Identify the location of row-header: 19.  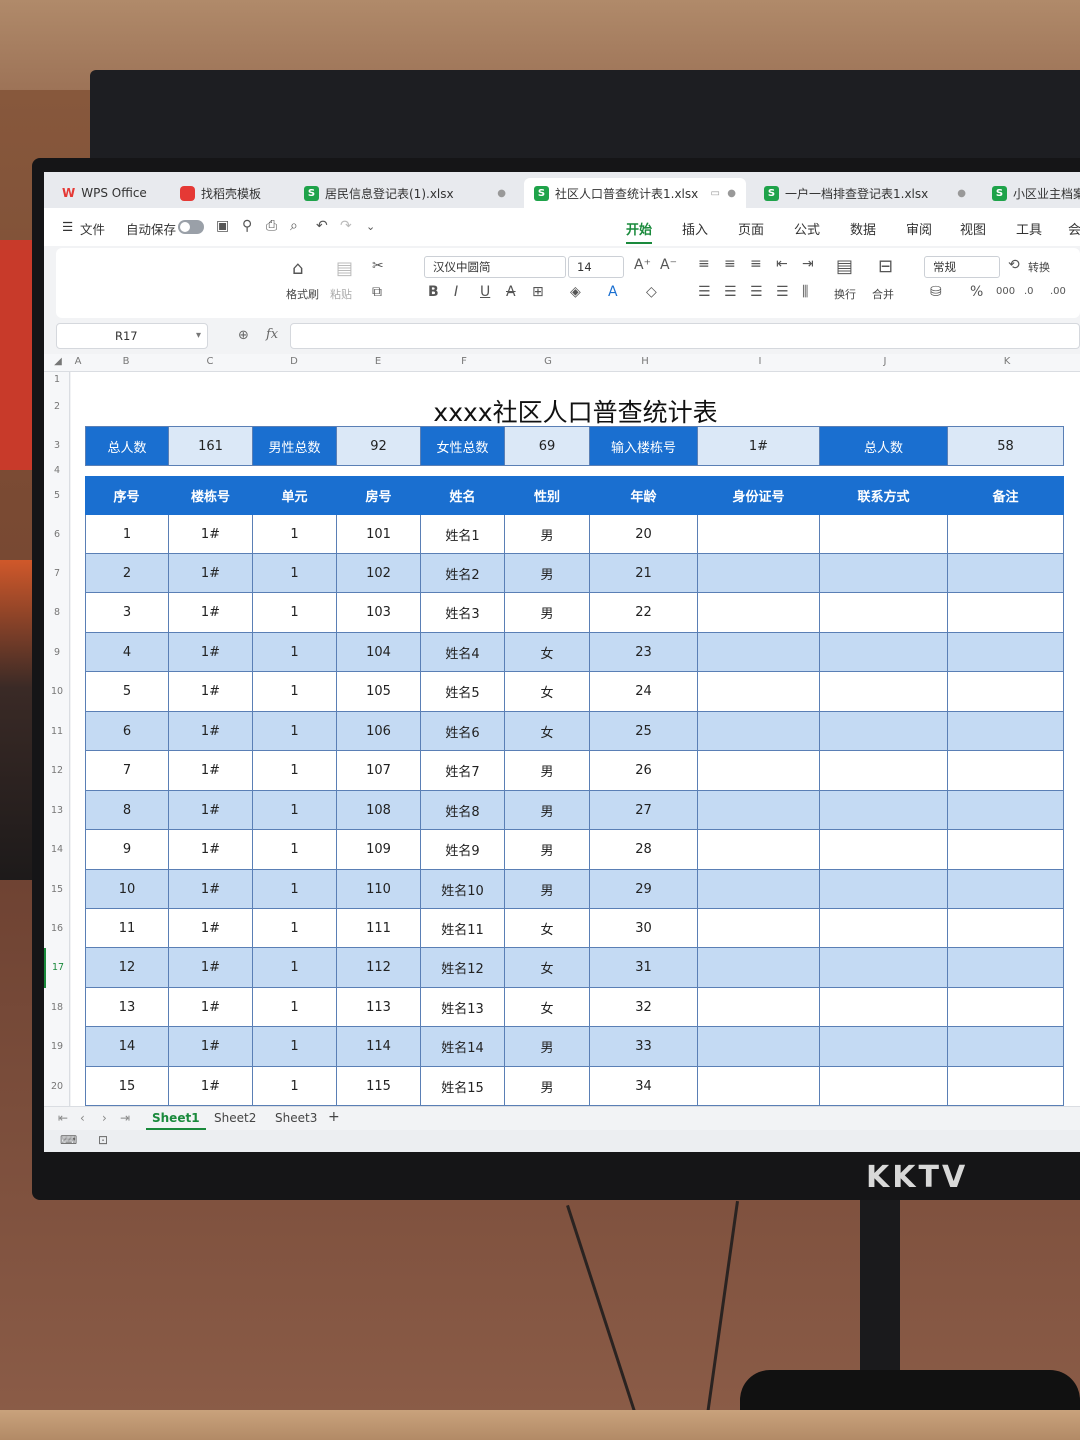
(57, 1047).